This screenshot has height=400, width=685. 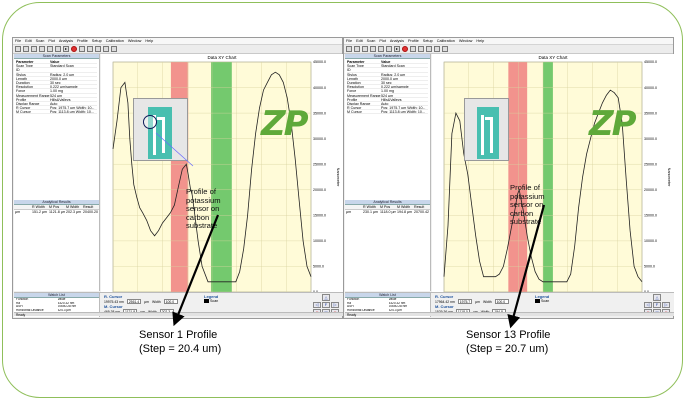 What do you see at coordinates (180, 342) in the screenshot?
I see `caption-sensor-1: Sensor 1 Profile (Step = 20.4 um)` at bounding box center [180, 342].